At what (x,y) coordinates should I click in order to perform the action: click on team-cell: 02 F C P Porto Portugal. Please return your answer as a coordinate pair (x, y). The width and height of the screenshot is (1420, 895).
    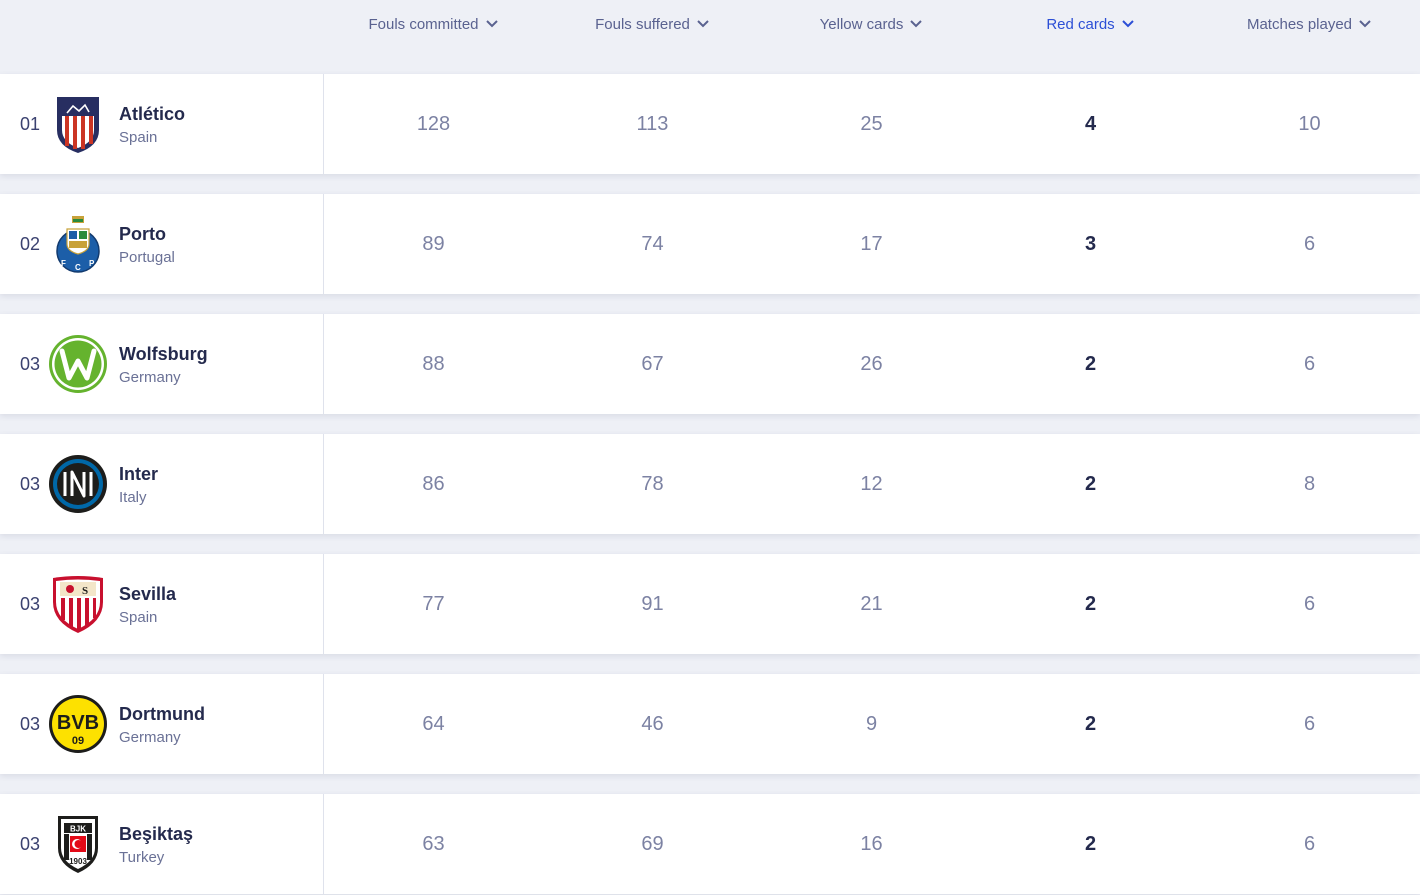
    Looking at the image, I should click on (162, 244).